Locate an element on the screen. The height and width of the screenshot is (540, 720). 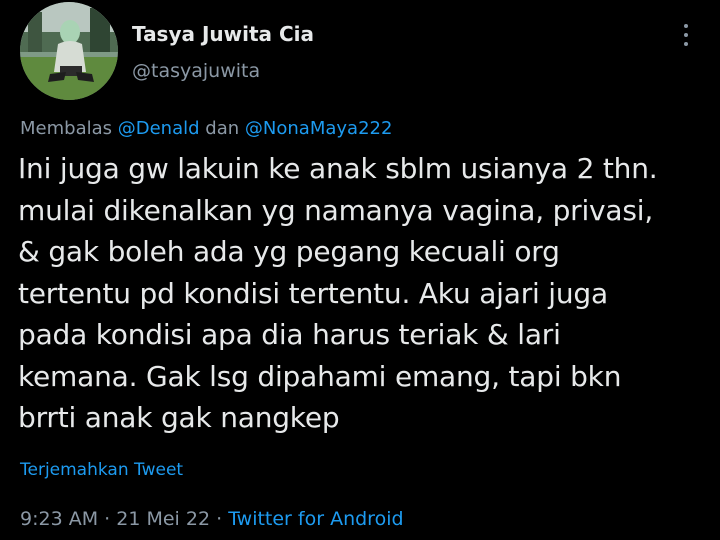
tweet-source-link: Twitter for Android is located at coordinates (315, 519).